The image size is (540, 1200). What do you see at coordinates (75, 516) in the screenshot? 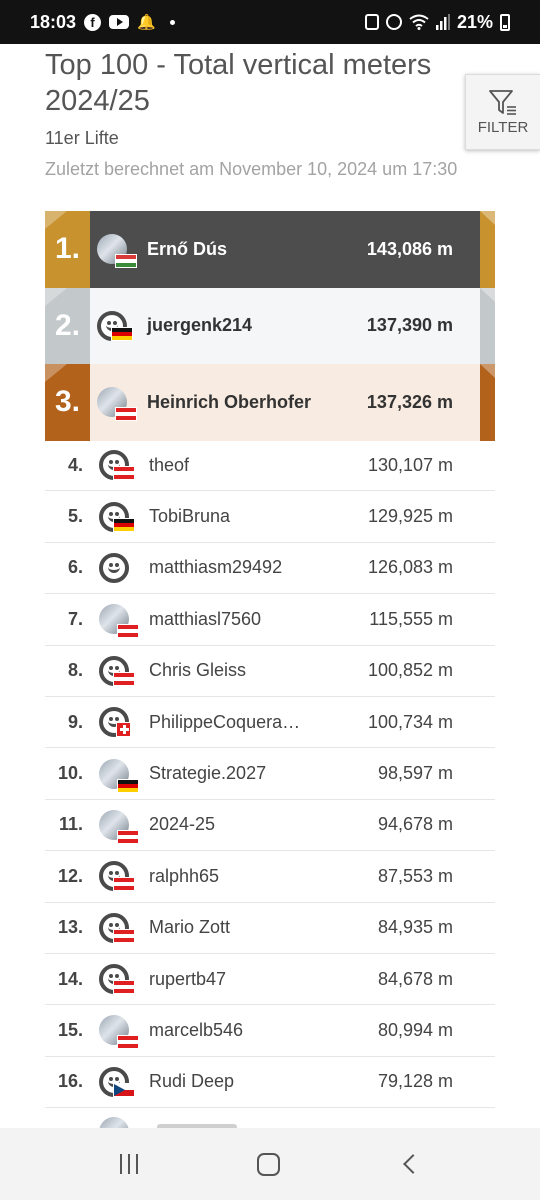
I see `rank-number: 5.` at bounding box center [75, 516].